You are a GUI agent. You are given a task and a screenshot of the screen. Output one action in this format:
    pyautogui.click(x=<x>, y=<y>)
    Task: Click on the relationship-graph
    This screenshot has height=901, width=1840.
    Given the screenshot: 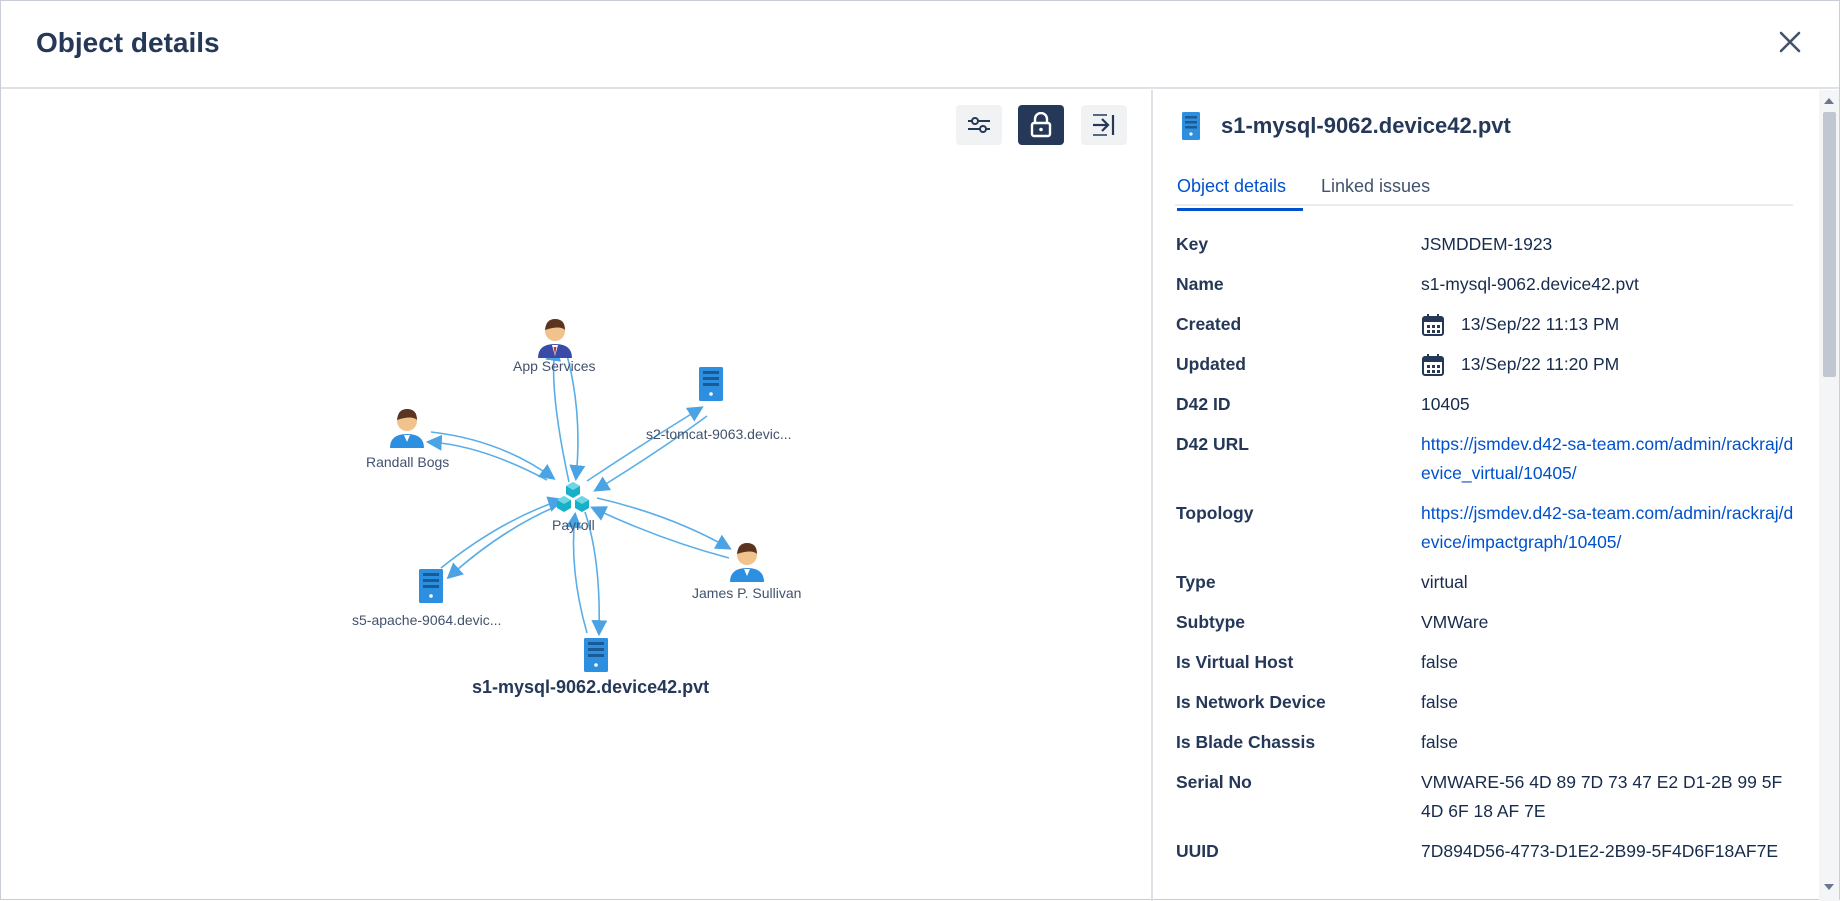 What is the action you would take?
    pyautogui.click(x=577, y=495)
    